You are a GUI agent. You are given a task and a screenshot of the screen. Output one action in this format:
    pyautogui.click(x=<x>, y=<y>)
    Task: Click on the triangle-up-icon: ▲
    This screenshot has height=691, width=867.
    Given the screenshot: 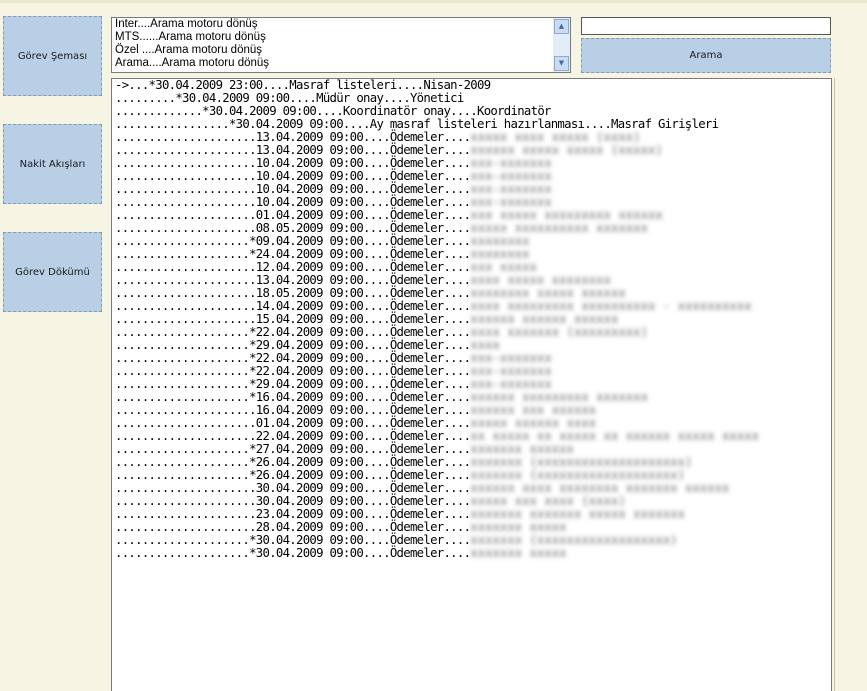 What is the action you would take?
    pyautogui.click(x=561, y=26)
    